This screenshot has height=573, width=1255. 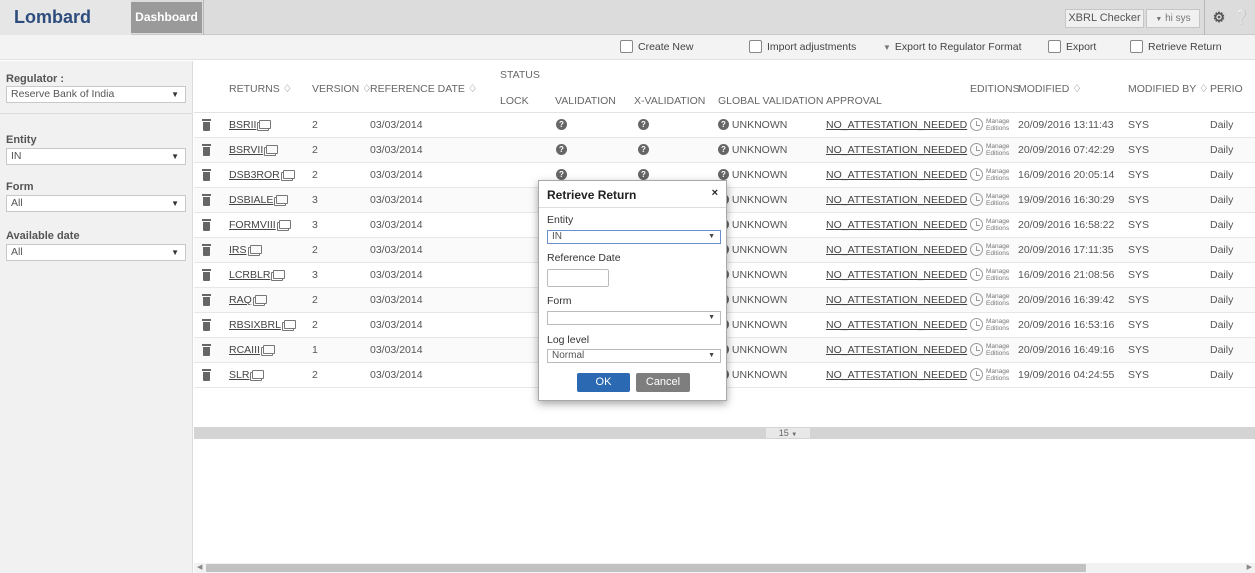 What do you see at coordinates (342, 89) in the screenshot?
I see `col-version: VERSION ♢` at bounding box center [342, 89].